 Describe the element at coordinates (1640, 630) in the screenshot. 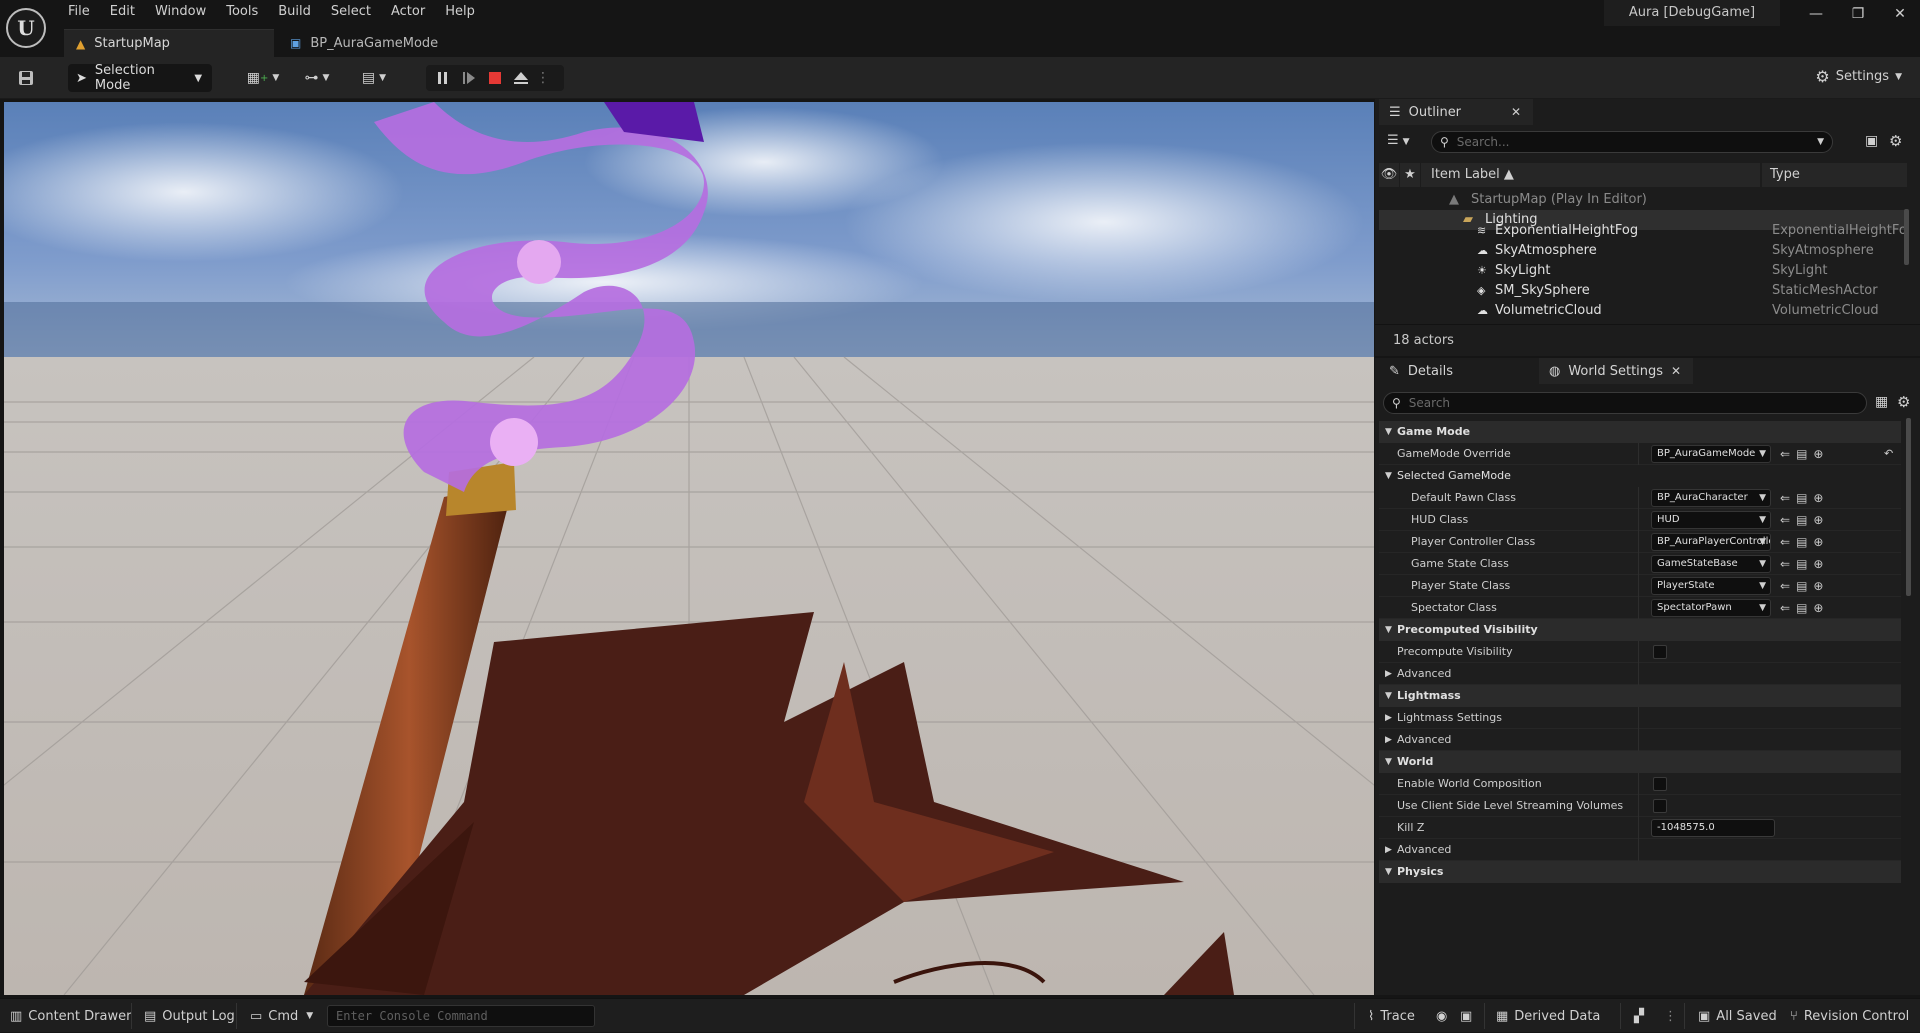

I see `category-precomputed-visibility: ▼ Precomputed Visibility` at that location.